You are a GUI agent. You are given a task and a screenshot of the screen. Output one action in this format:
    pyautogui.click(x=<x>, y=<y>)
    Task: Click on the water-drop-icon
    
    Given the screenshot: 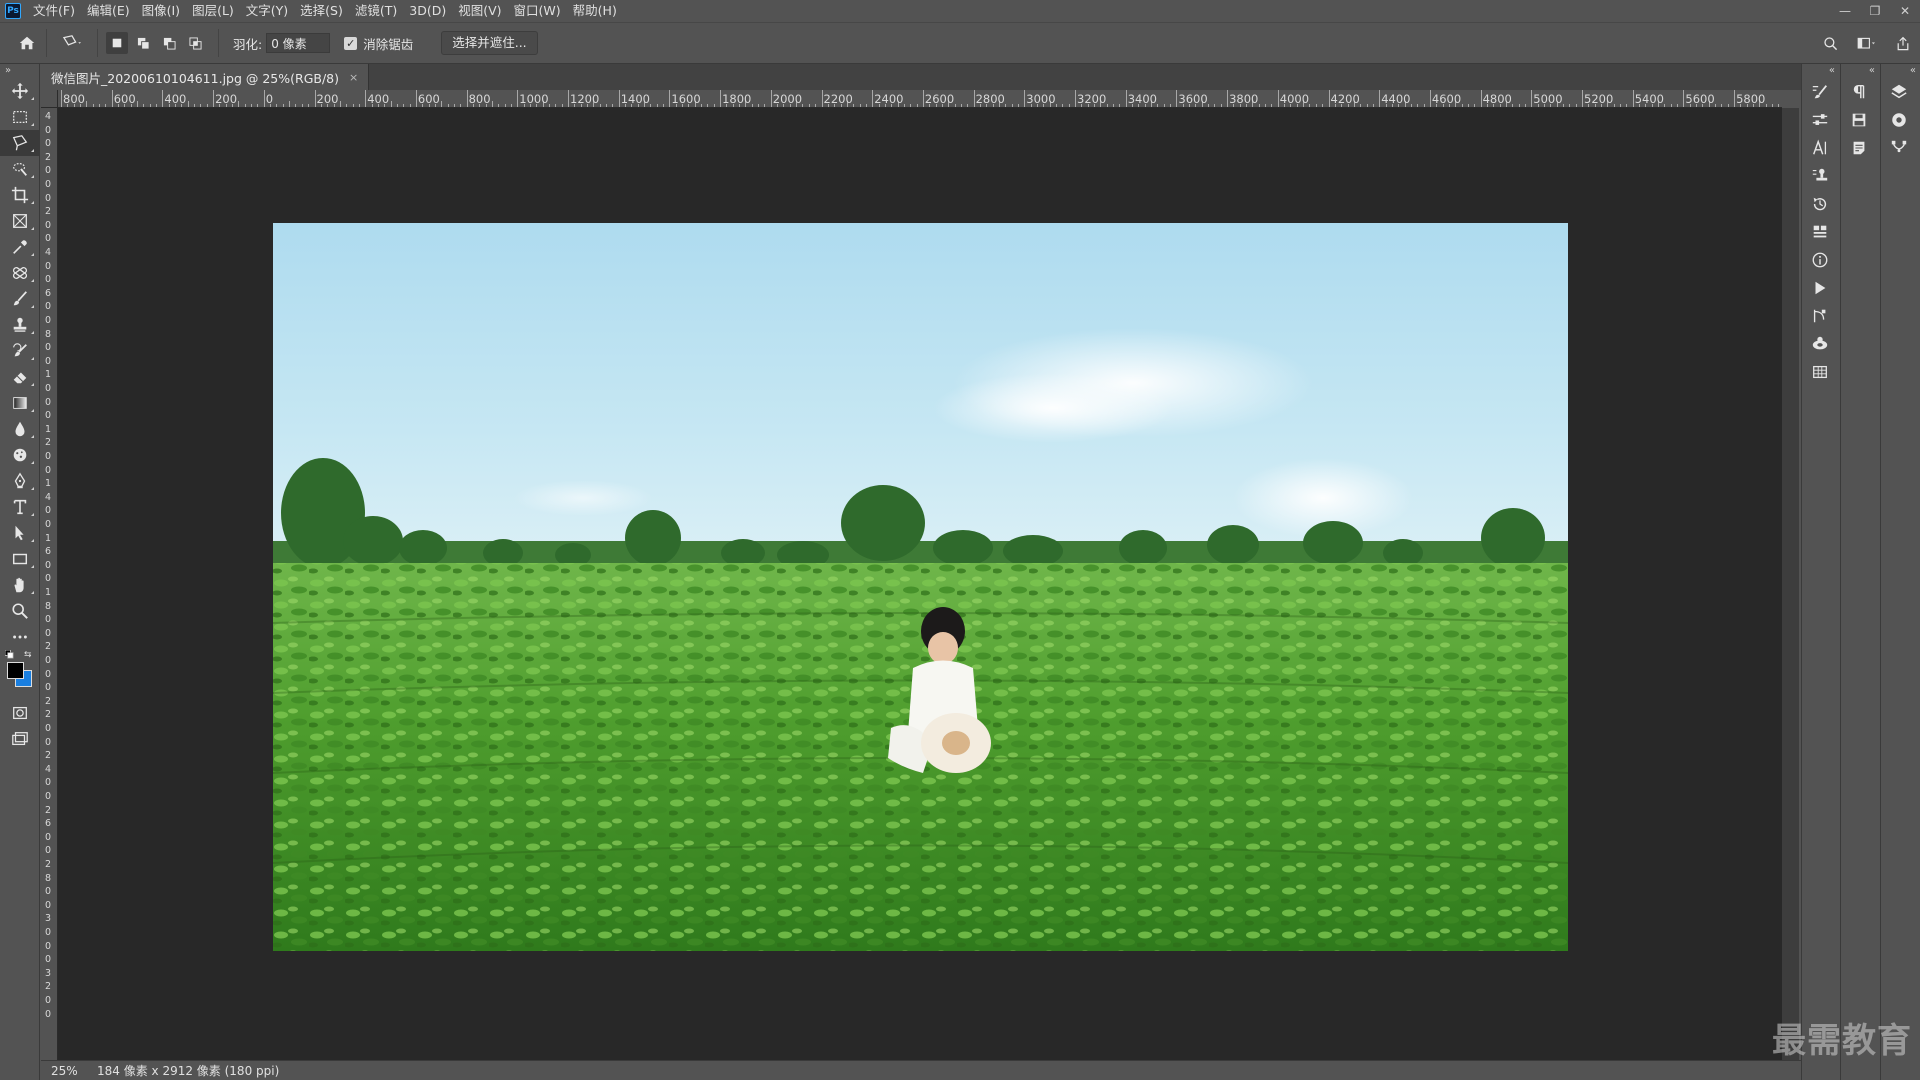 What is the action you would take?
    pyautogui.click(x=20, y=429)
    